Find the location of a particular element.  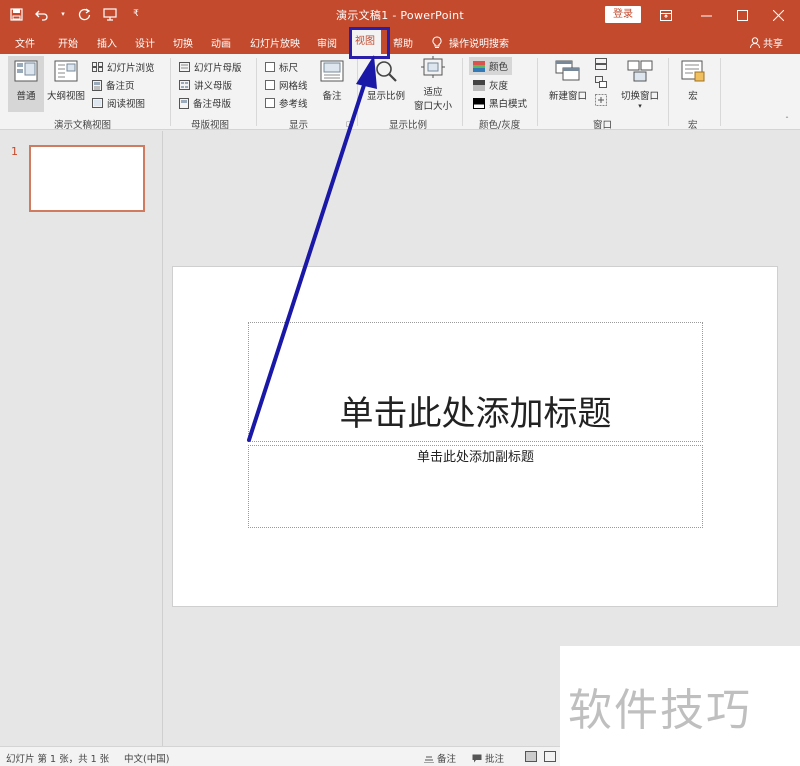

normal-view-icon is located at coordinates (26, 72).